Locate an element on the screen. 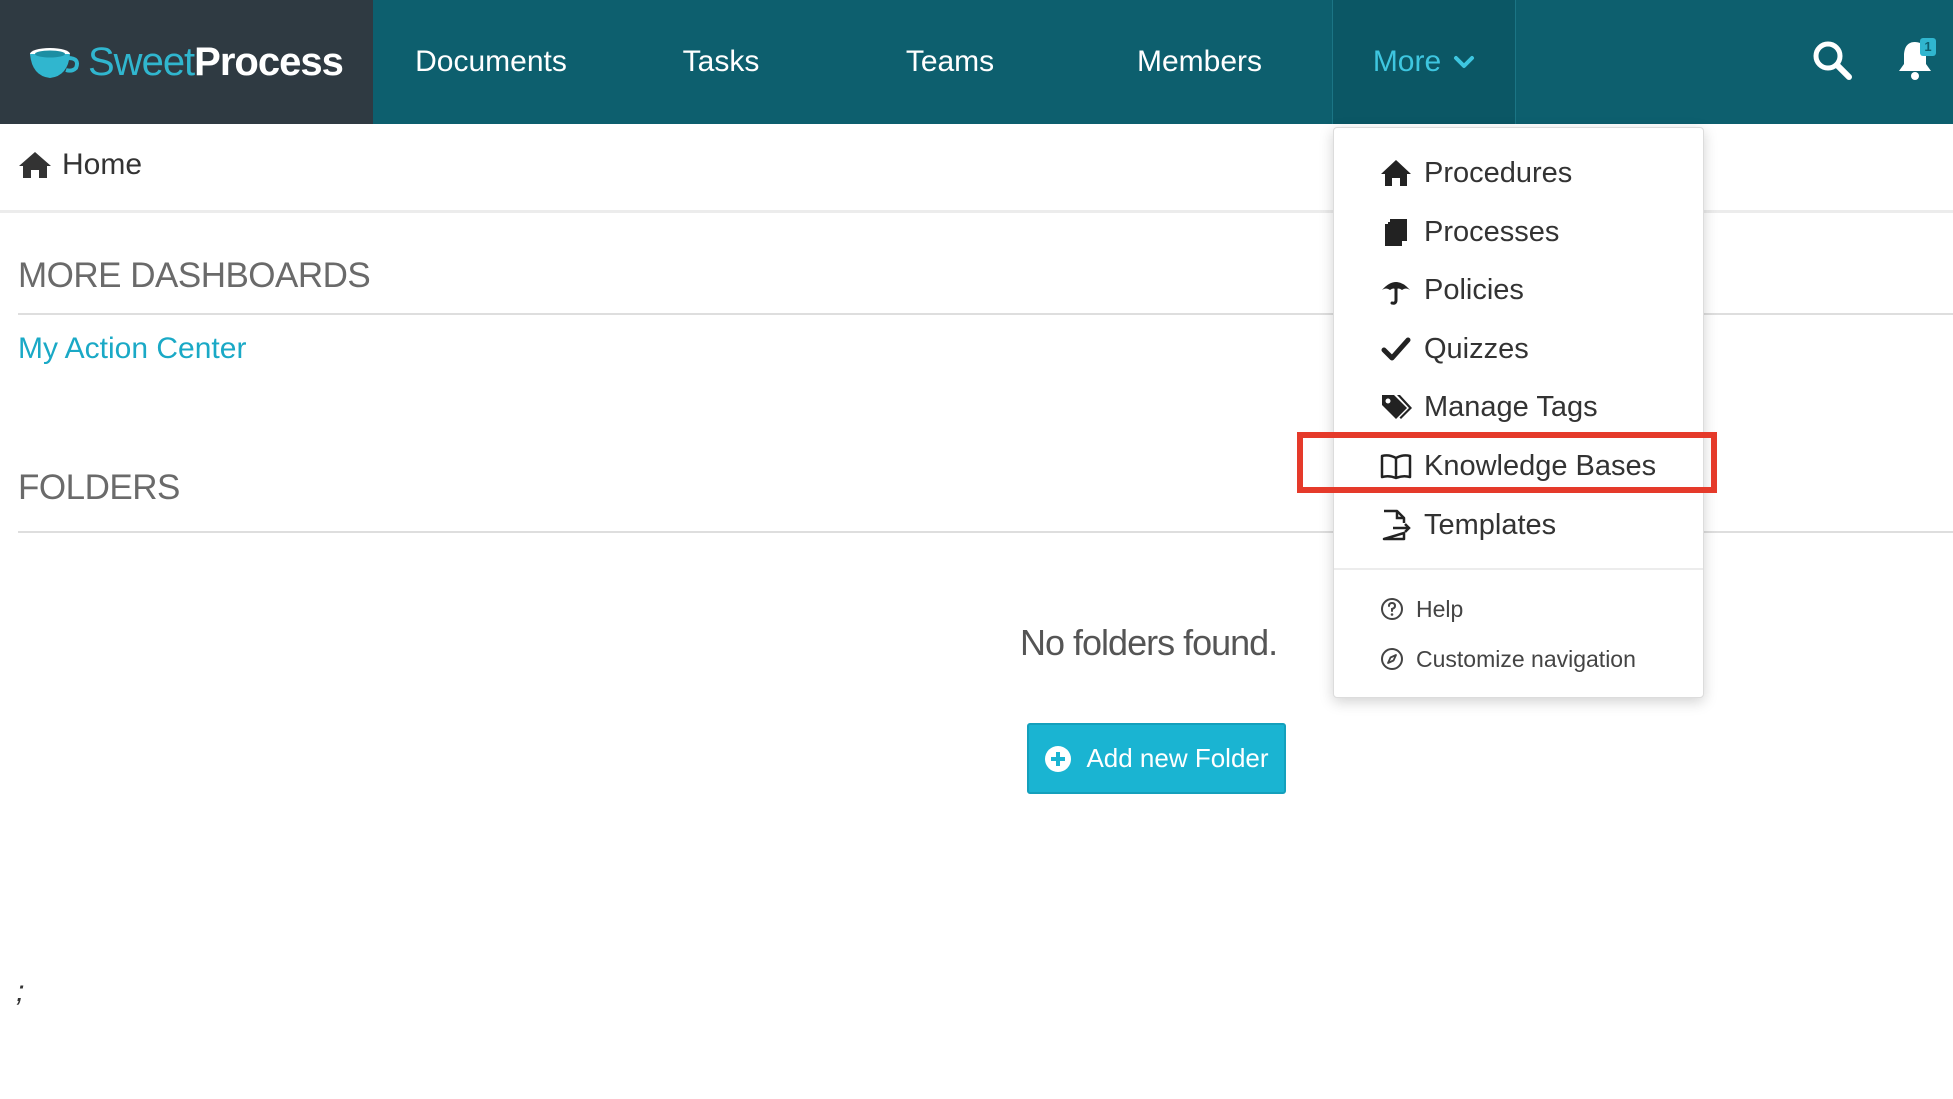 Image resolution: width=1953 pixels, height=1099 pixels. nav-documents: Documents is located at coordinates (491, 62).